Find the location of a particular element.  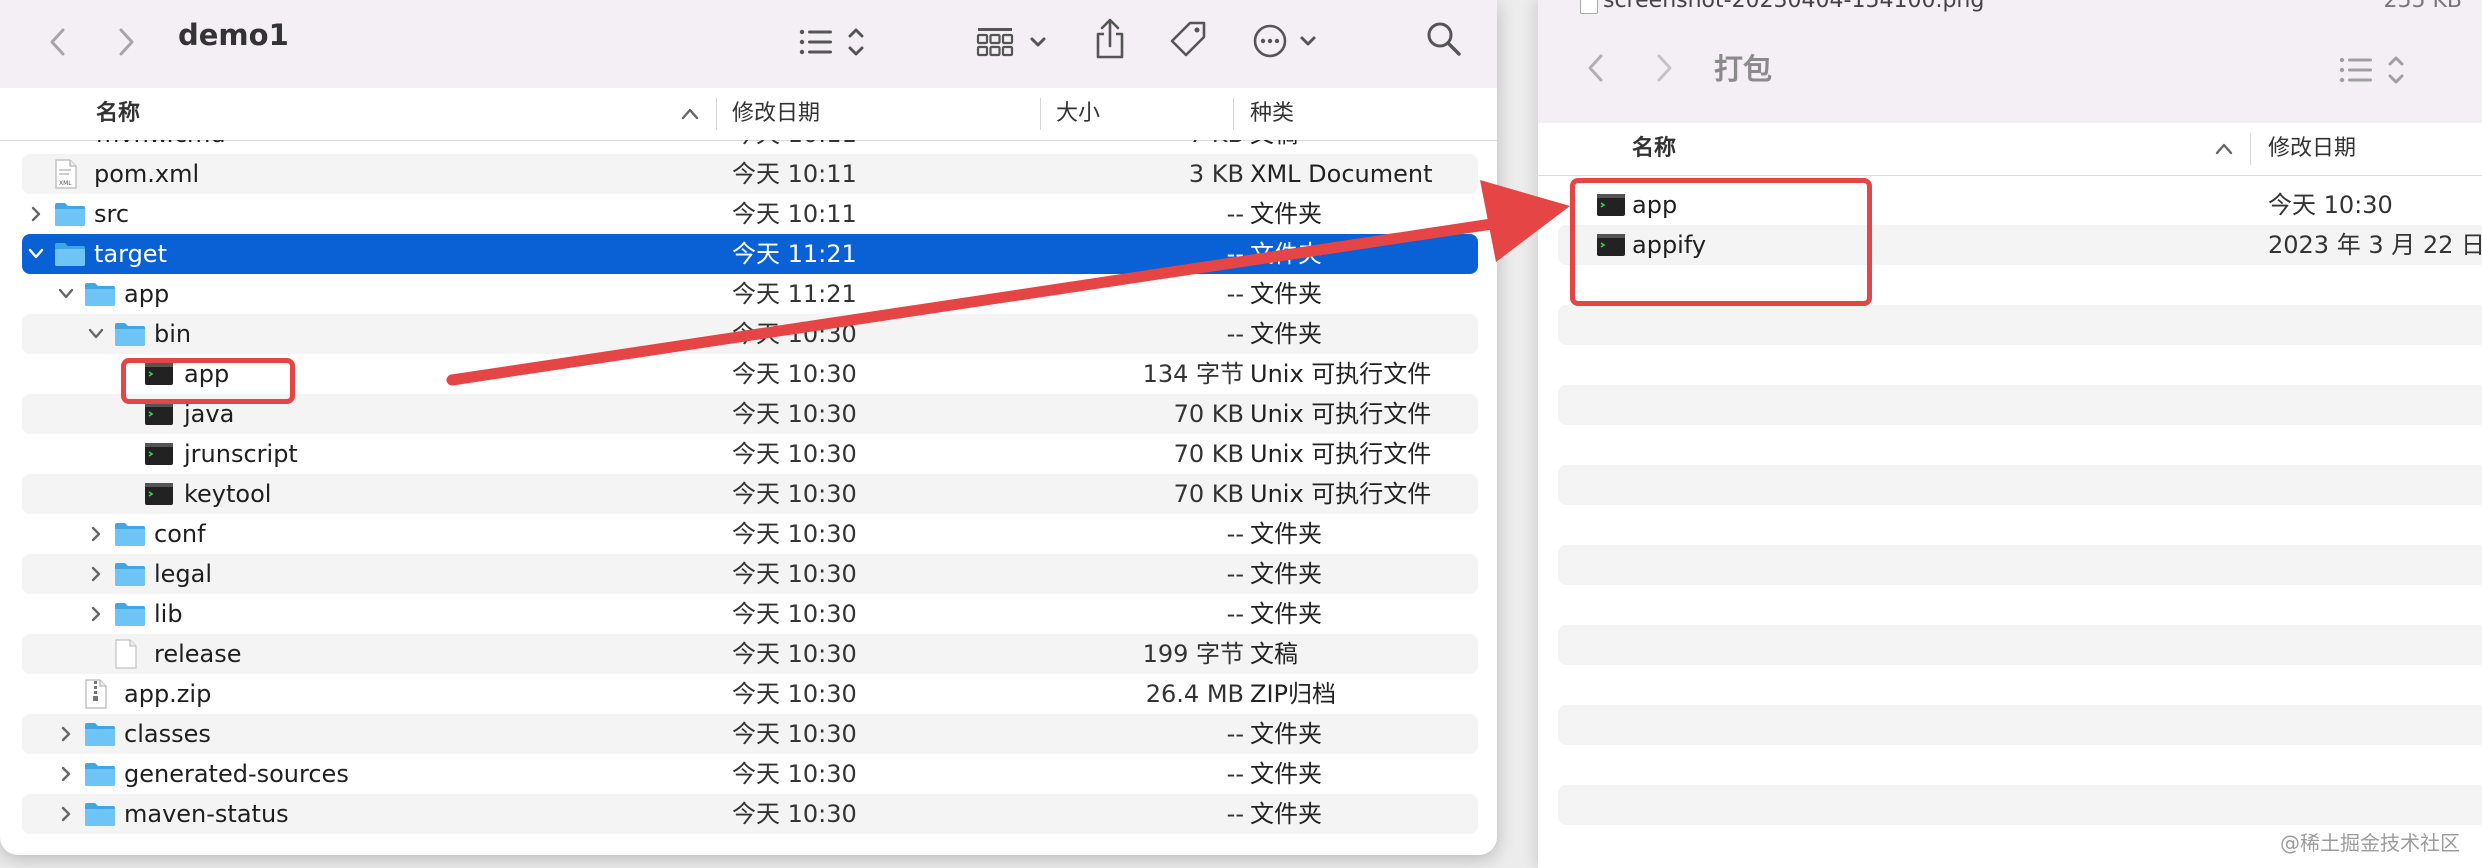

file-row-cut: mvnw.cmd 今天 10:11 7 KB 文稿 is located at coordinates (750, 147).